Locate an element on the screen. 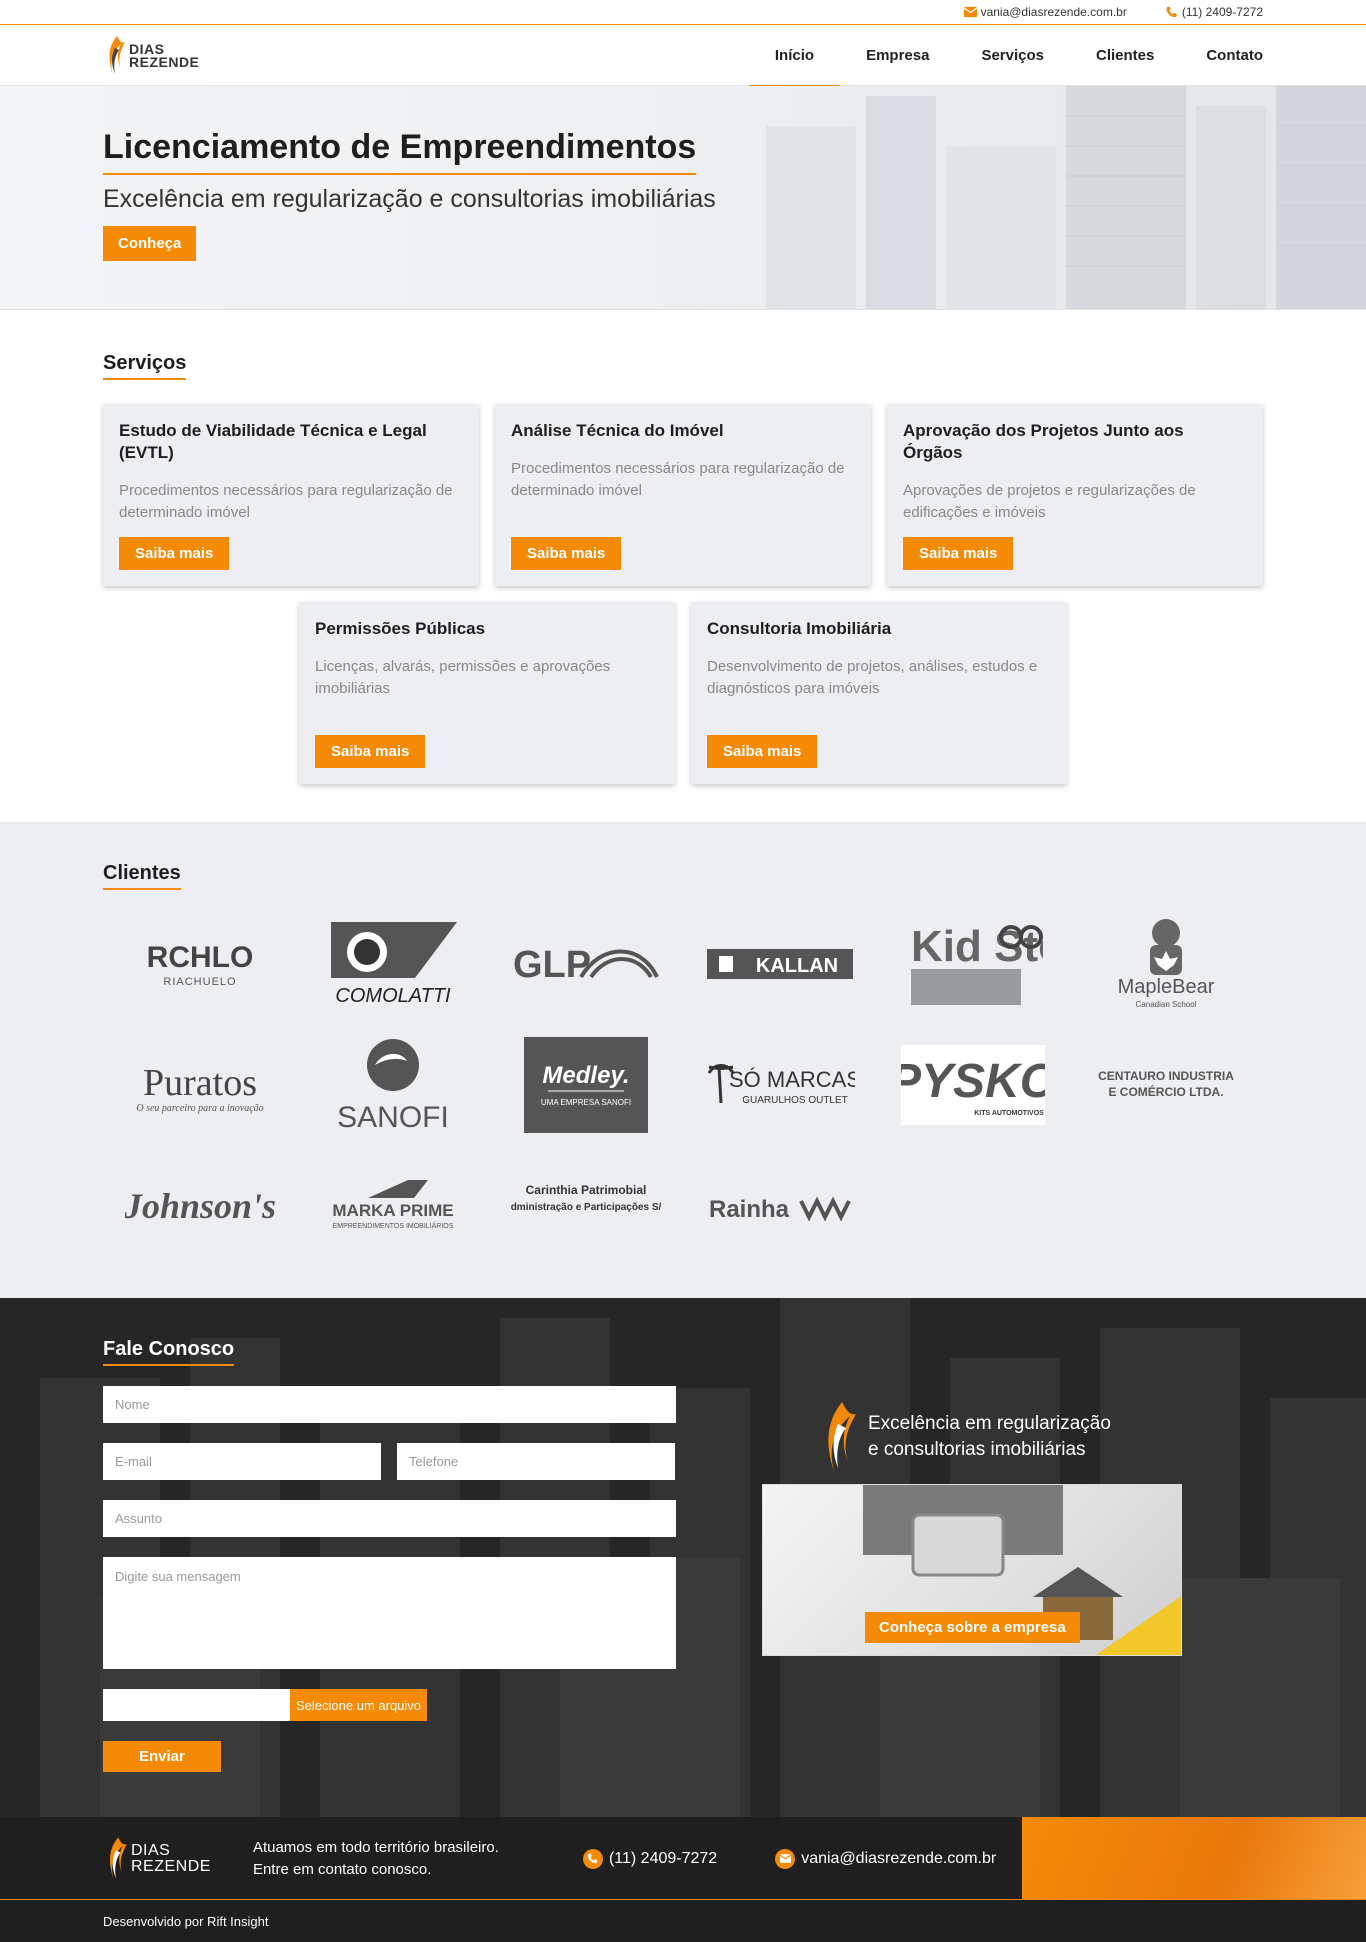  client-logo-rainha: Rainha is located at coordinates (779, 1207).